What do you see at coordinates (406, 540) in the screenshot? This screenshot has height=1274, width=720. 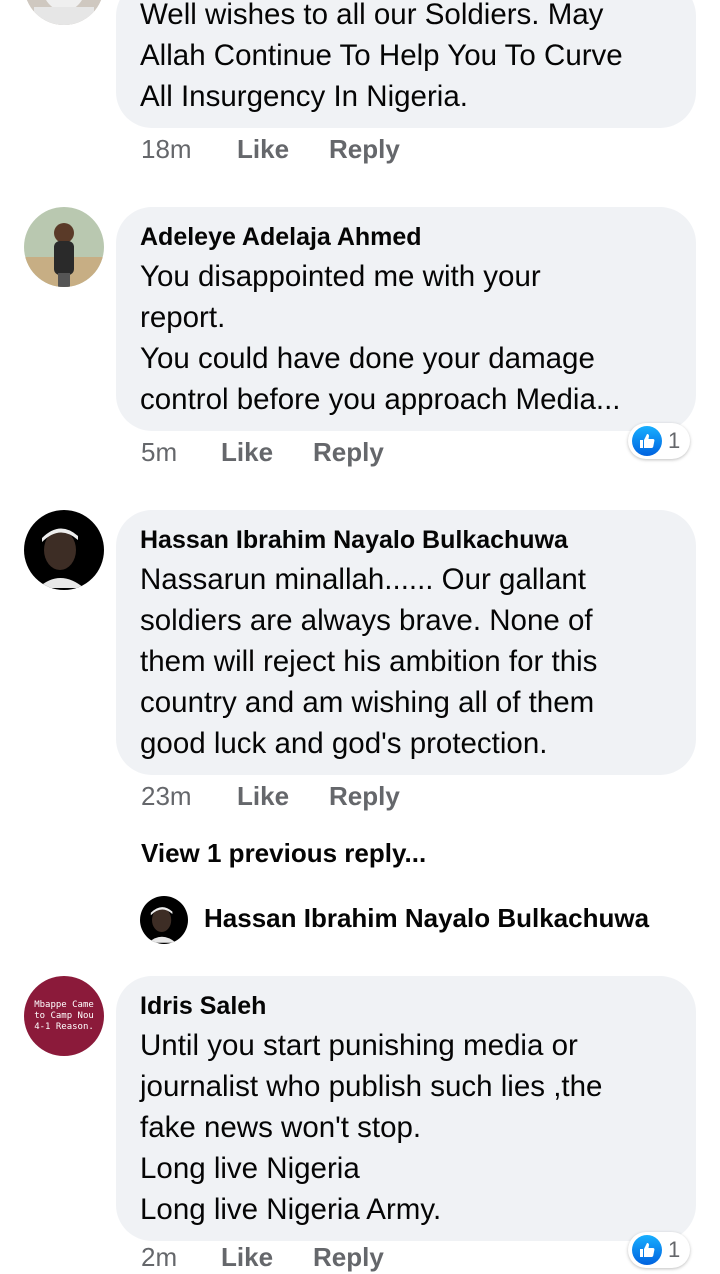 I see `comment-author: Hassan Ibrahim Nayalo Bulkachuwa` at bounding box center [406, 540].